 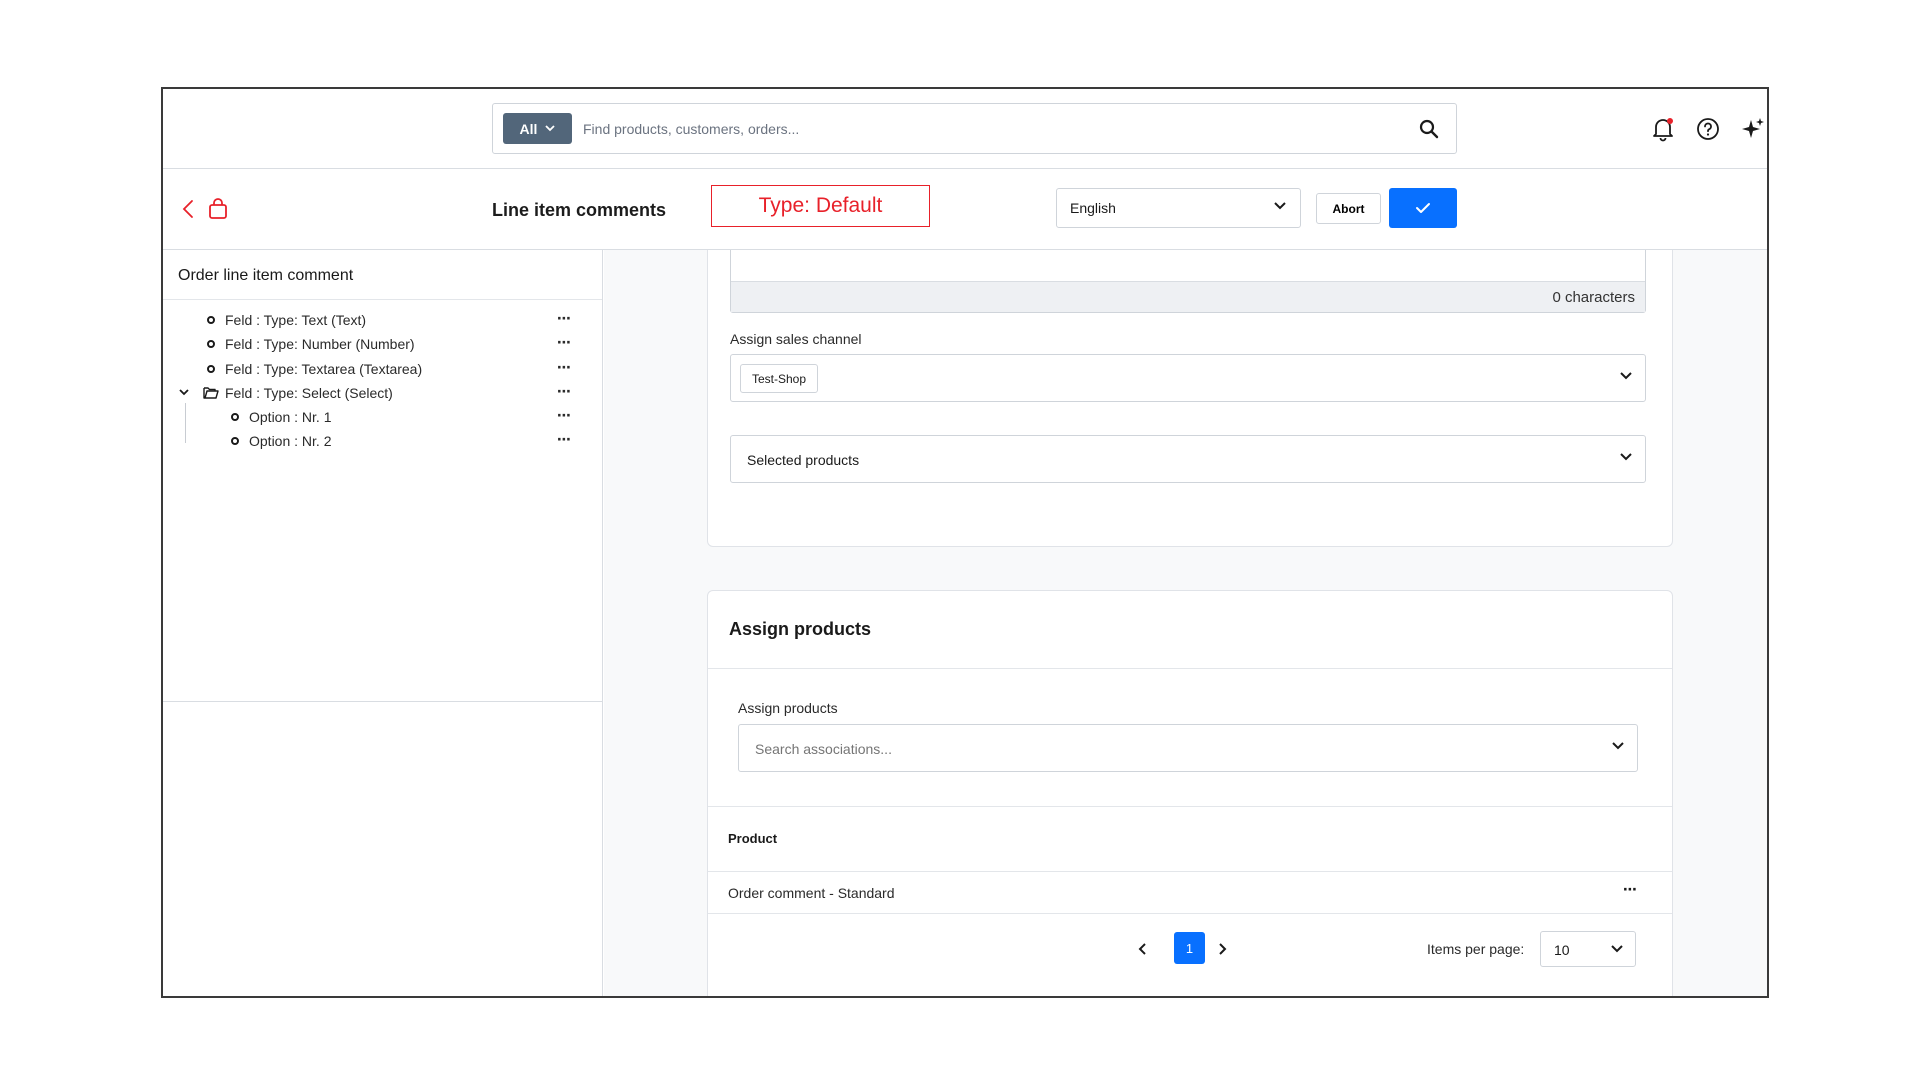 I want to click on assign-products-search, so click(x=1188, y=748).